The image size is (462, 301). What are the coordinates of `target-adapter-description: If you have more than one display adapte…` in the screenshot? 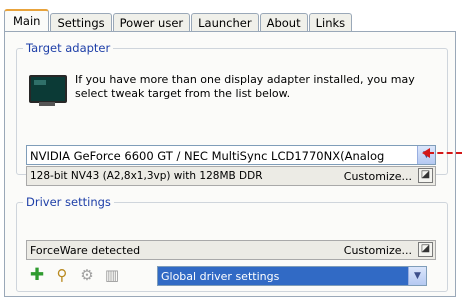 It's located at (245, 86).